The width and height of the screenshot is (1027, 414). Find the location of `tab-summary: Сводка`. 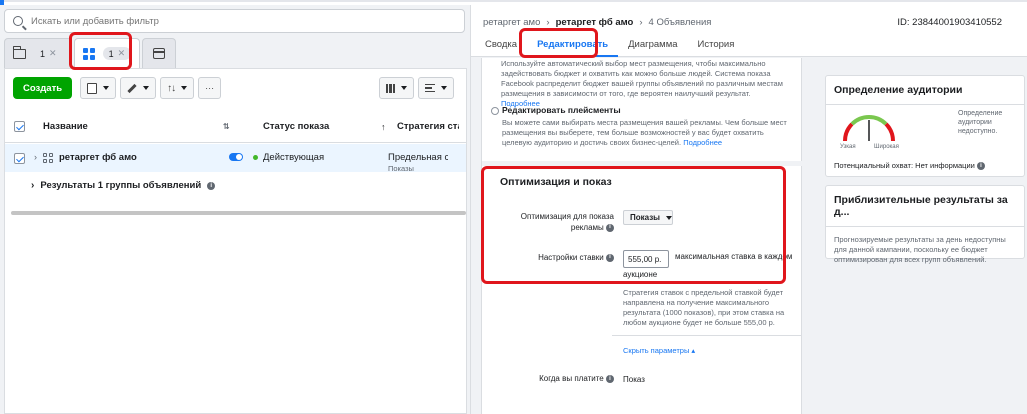

tab-summary: Сводка is located at coordinates (501, 47).